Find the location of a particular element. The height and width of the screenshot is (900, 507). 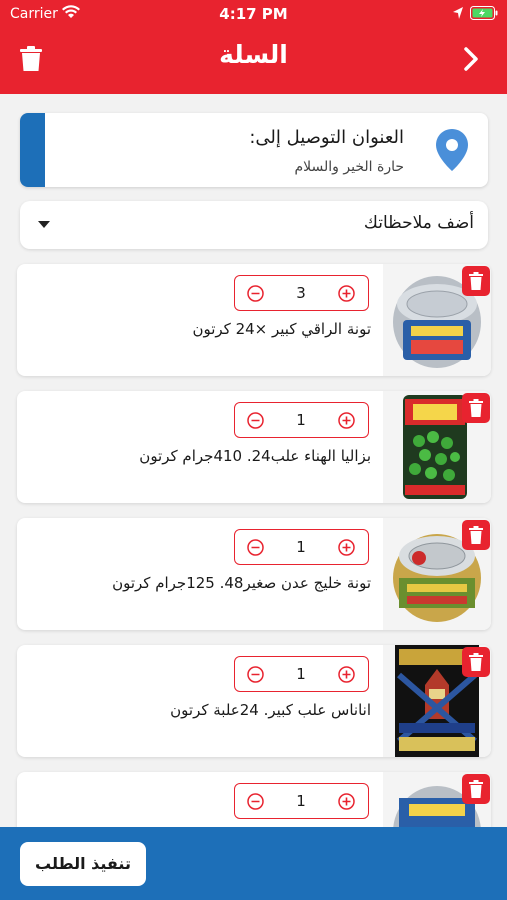

item-name: اناناس علب كبير. 24علبة كرتون is located at coordinates (270, 710).